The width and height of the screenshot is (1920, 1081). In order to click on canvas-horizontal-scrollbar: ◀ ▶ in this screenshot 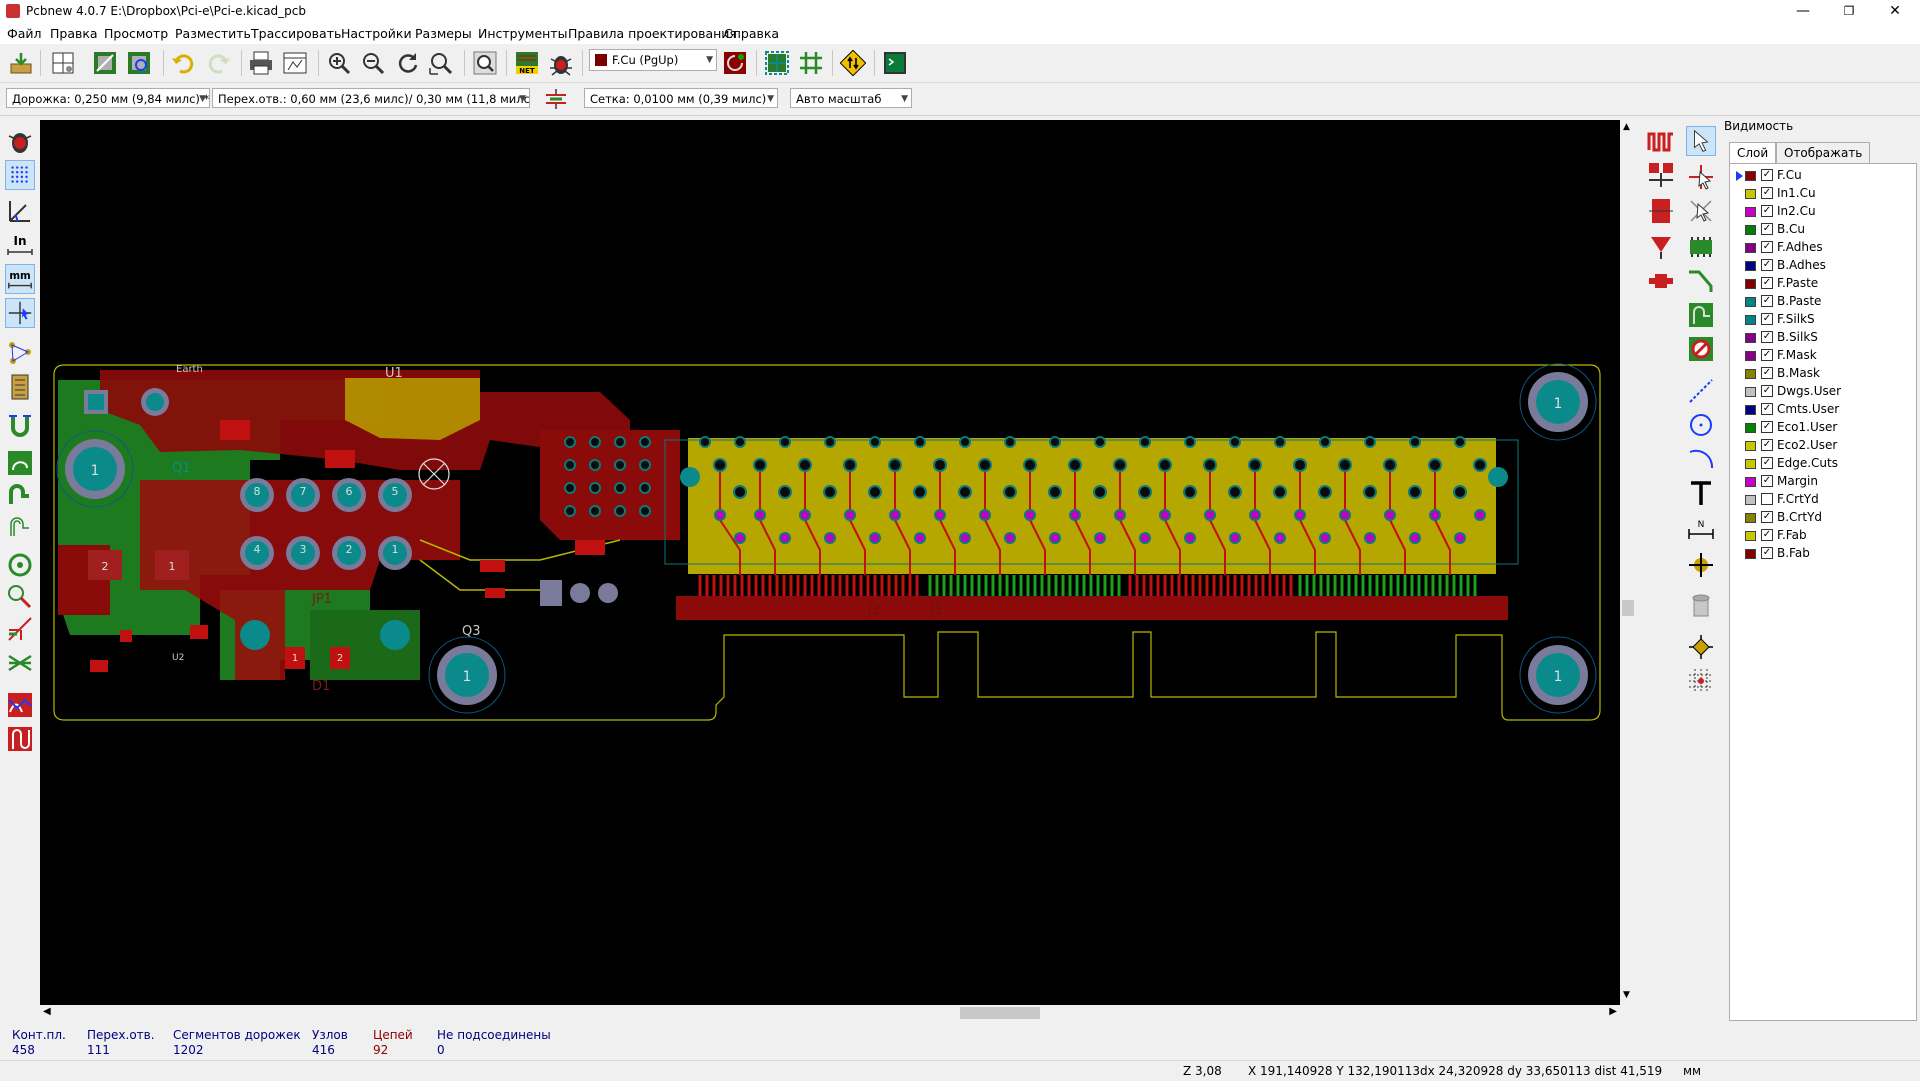, I will do `click(830, 1013)`.